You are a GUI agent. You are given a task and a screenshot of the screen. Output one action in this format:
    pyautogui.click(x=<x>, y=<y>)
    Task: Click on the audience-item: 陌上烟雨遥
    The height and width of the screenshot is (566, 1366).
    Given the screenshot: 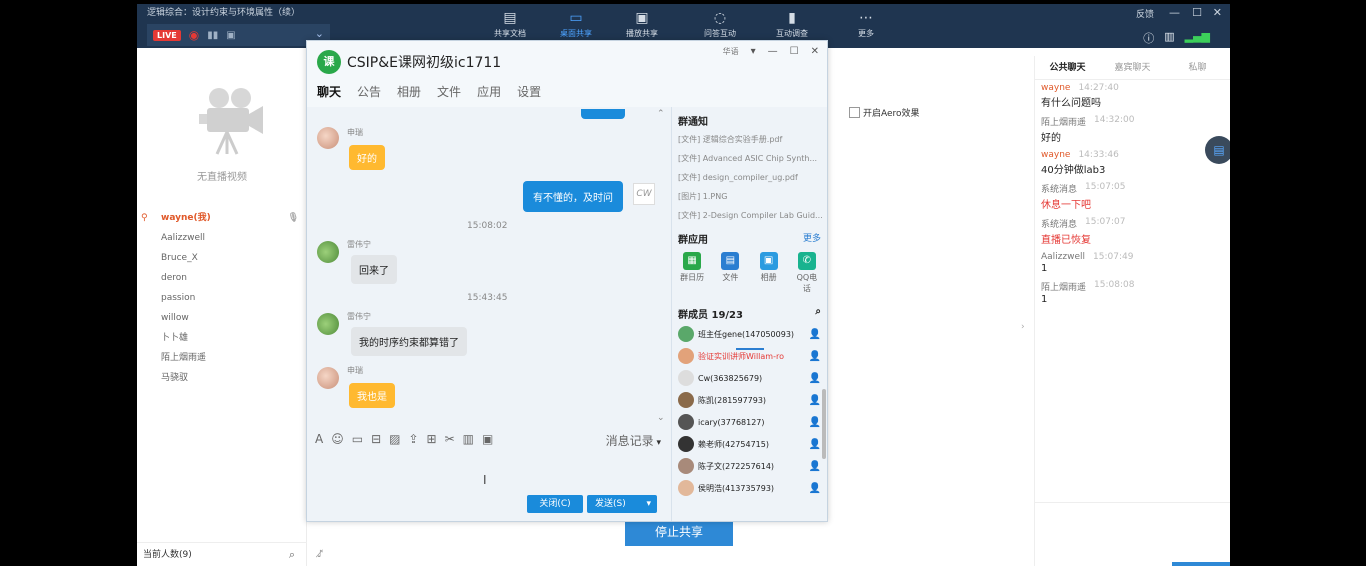 What is the action you would take?
    pyautogui.click(x=222, y=358)
    